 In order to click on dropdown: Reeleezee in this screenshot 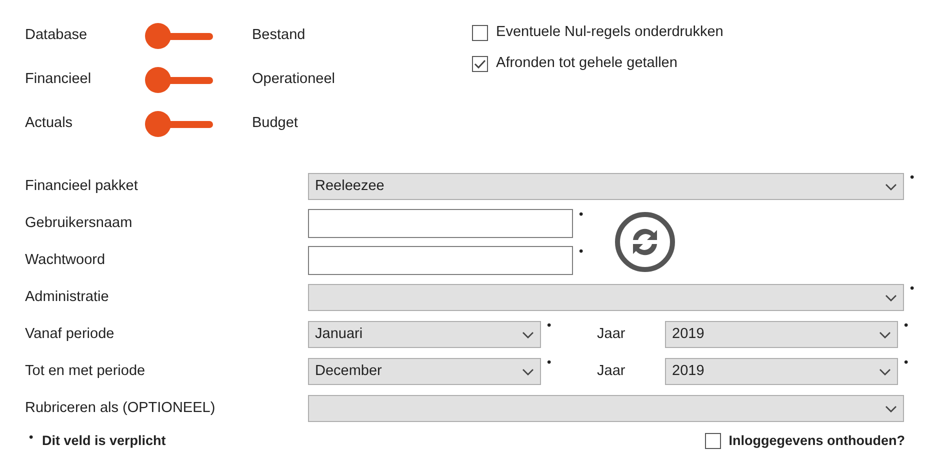, I will do `click(606, 186)`.